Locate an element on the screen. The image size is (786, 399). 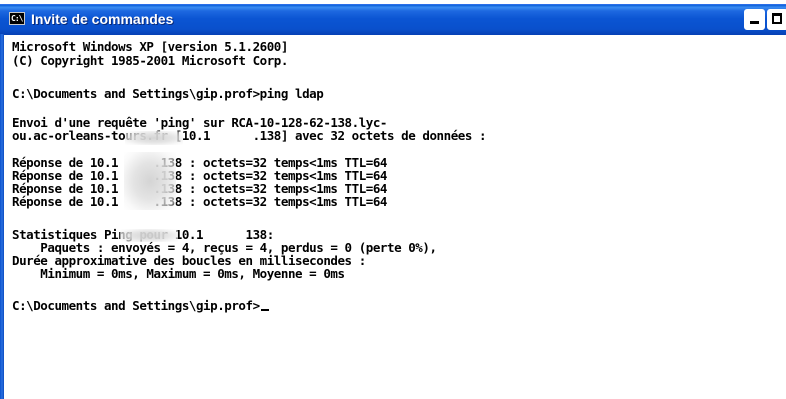
console-app-icon: C:\ is located at coordinates (17, 18).